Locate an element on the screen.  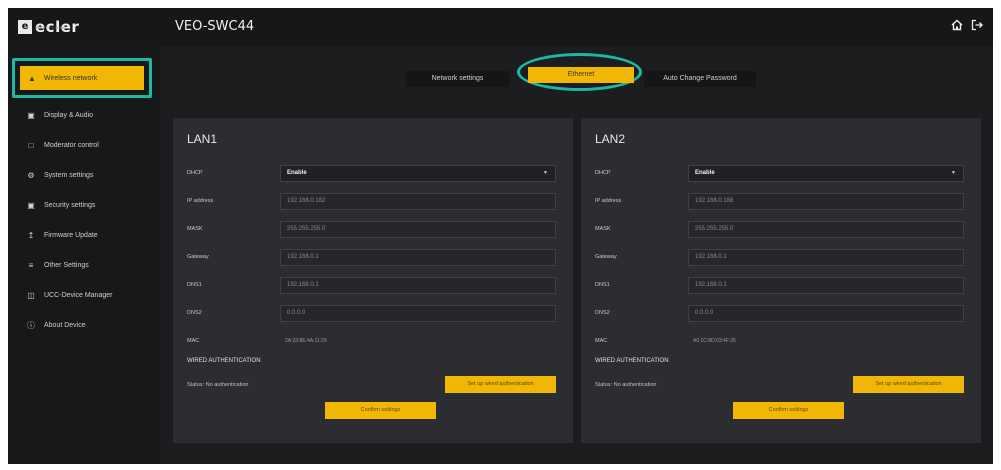
home-icon is located at coordinates (957, 27).